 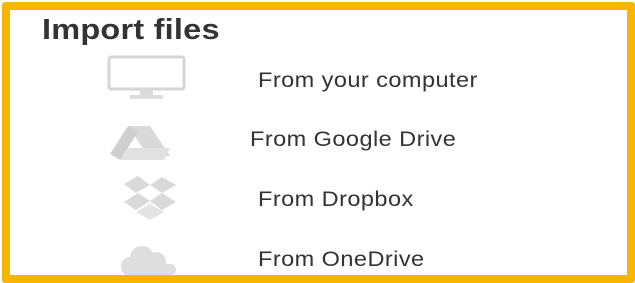 What do you see at coordinates (146, 202) in the screenshot?
I see `dropbox-icon` at bounding box center [146, 202].